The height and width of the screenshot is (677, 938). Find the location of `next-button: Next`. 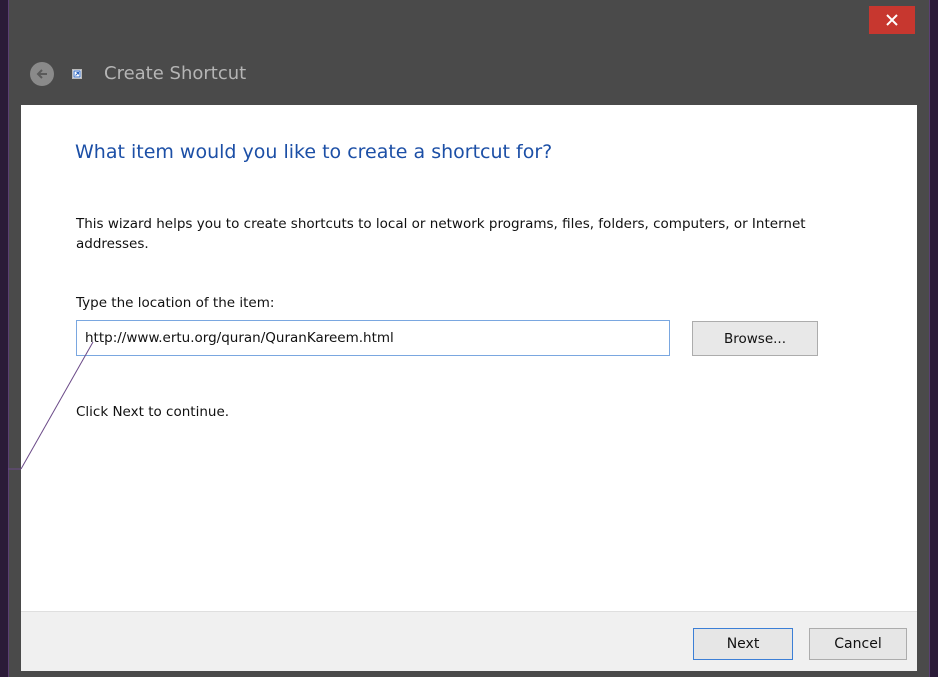

next-button: Next is located at coordinates (743, 644).